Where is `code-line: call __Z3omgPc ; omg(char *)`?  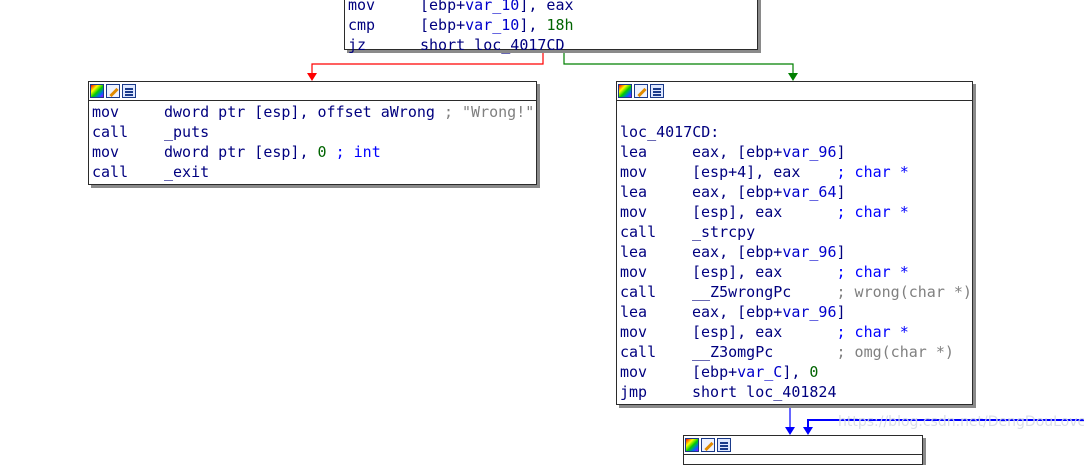
code-line: call __Z3omgPc ; omg(char *) is located at coordinates (796, 352).